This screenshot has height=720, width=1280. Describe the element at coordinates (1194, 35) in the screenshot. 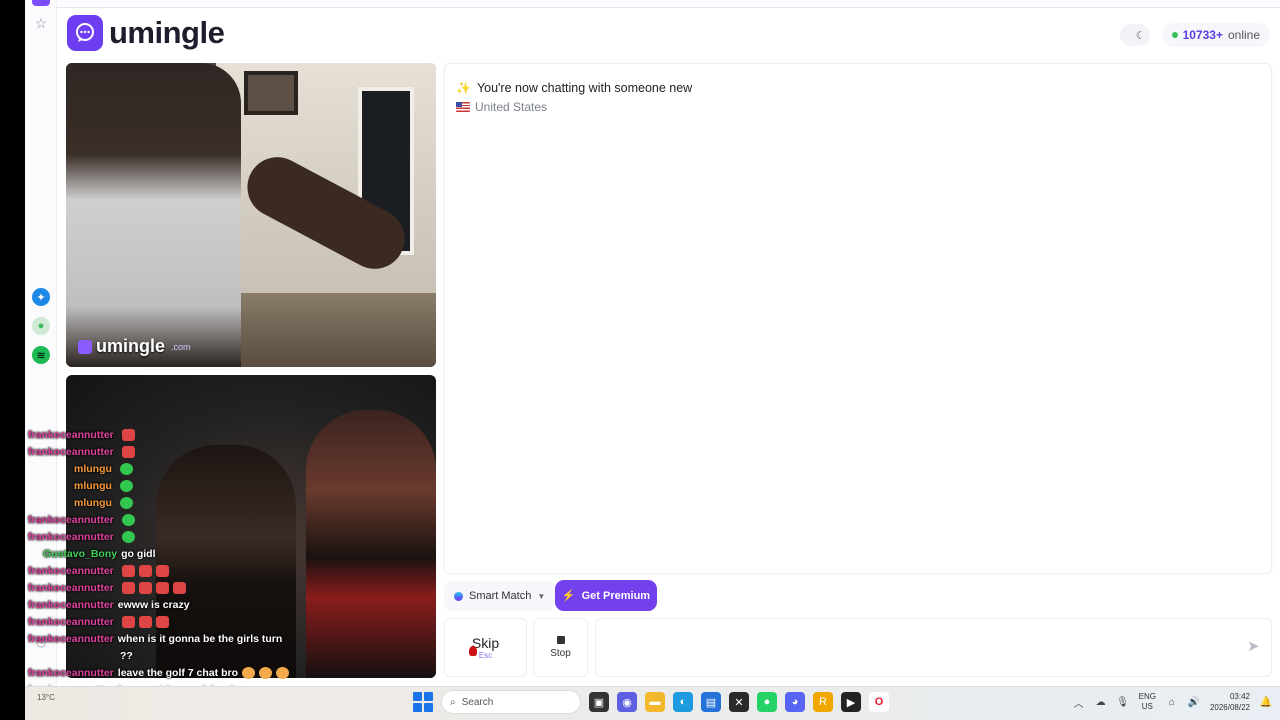

I see `header-right: ☾ 10733+ online` at that location.